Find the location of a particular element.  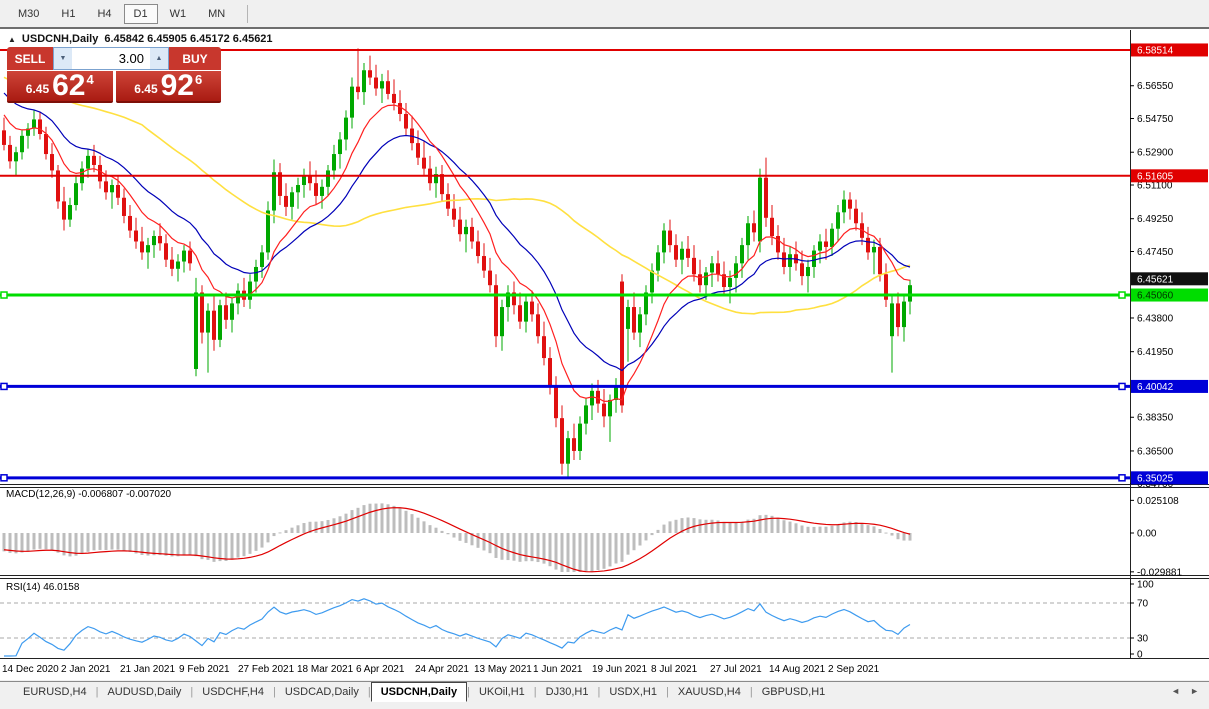

date-label: 8 Jul 2021 is located at coordinates (674, 669).